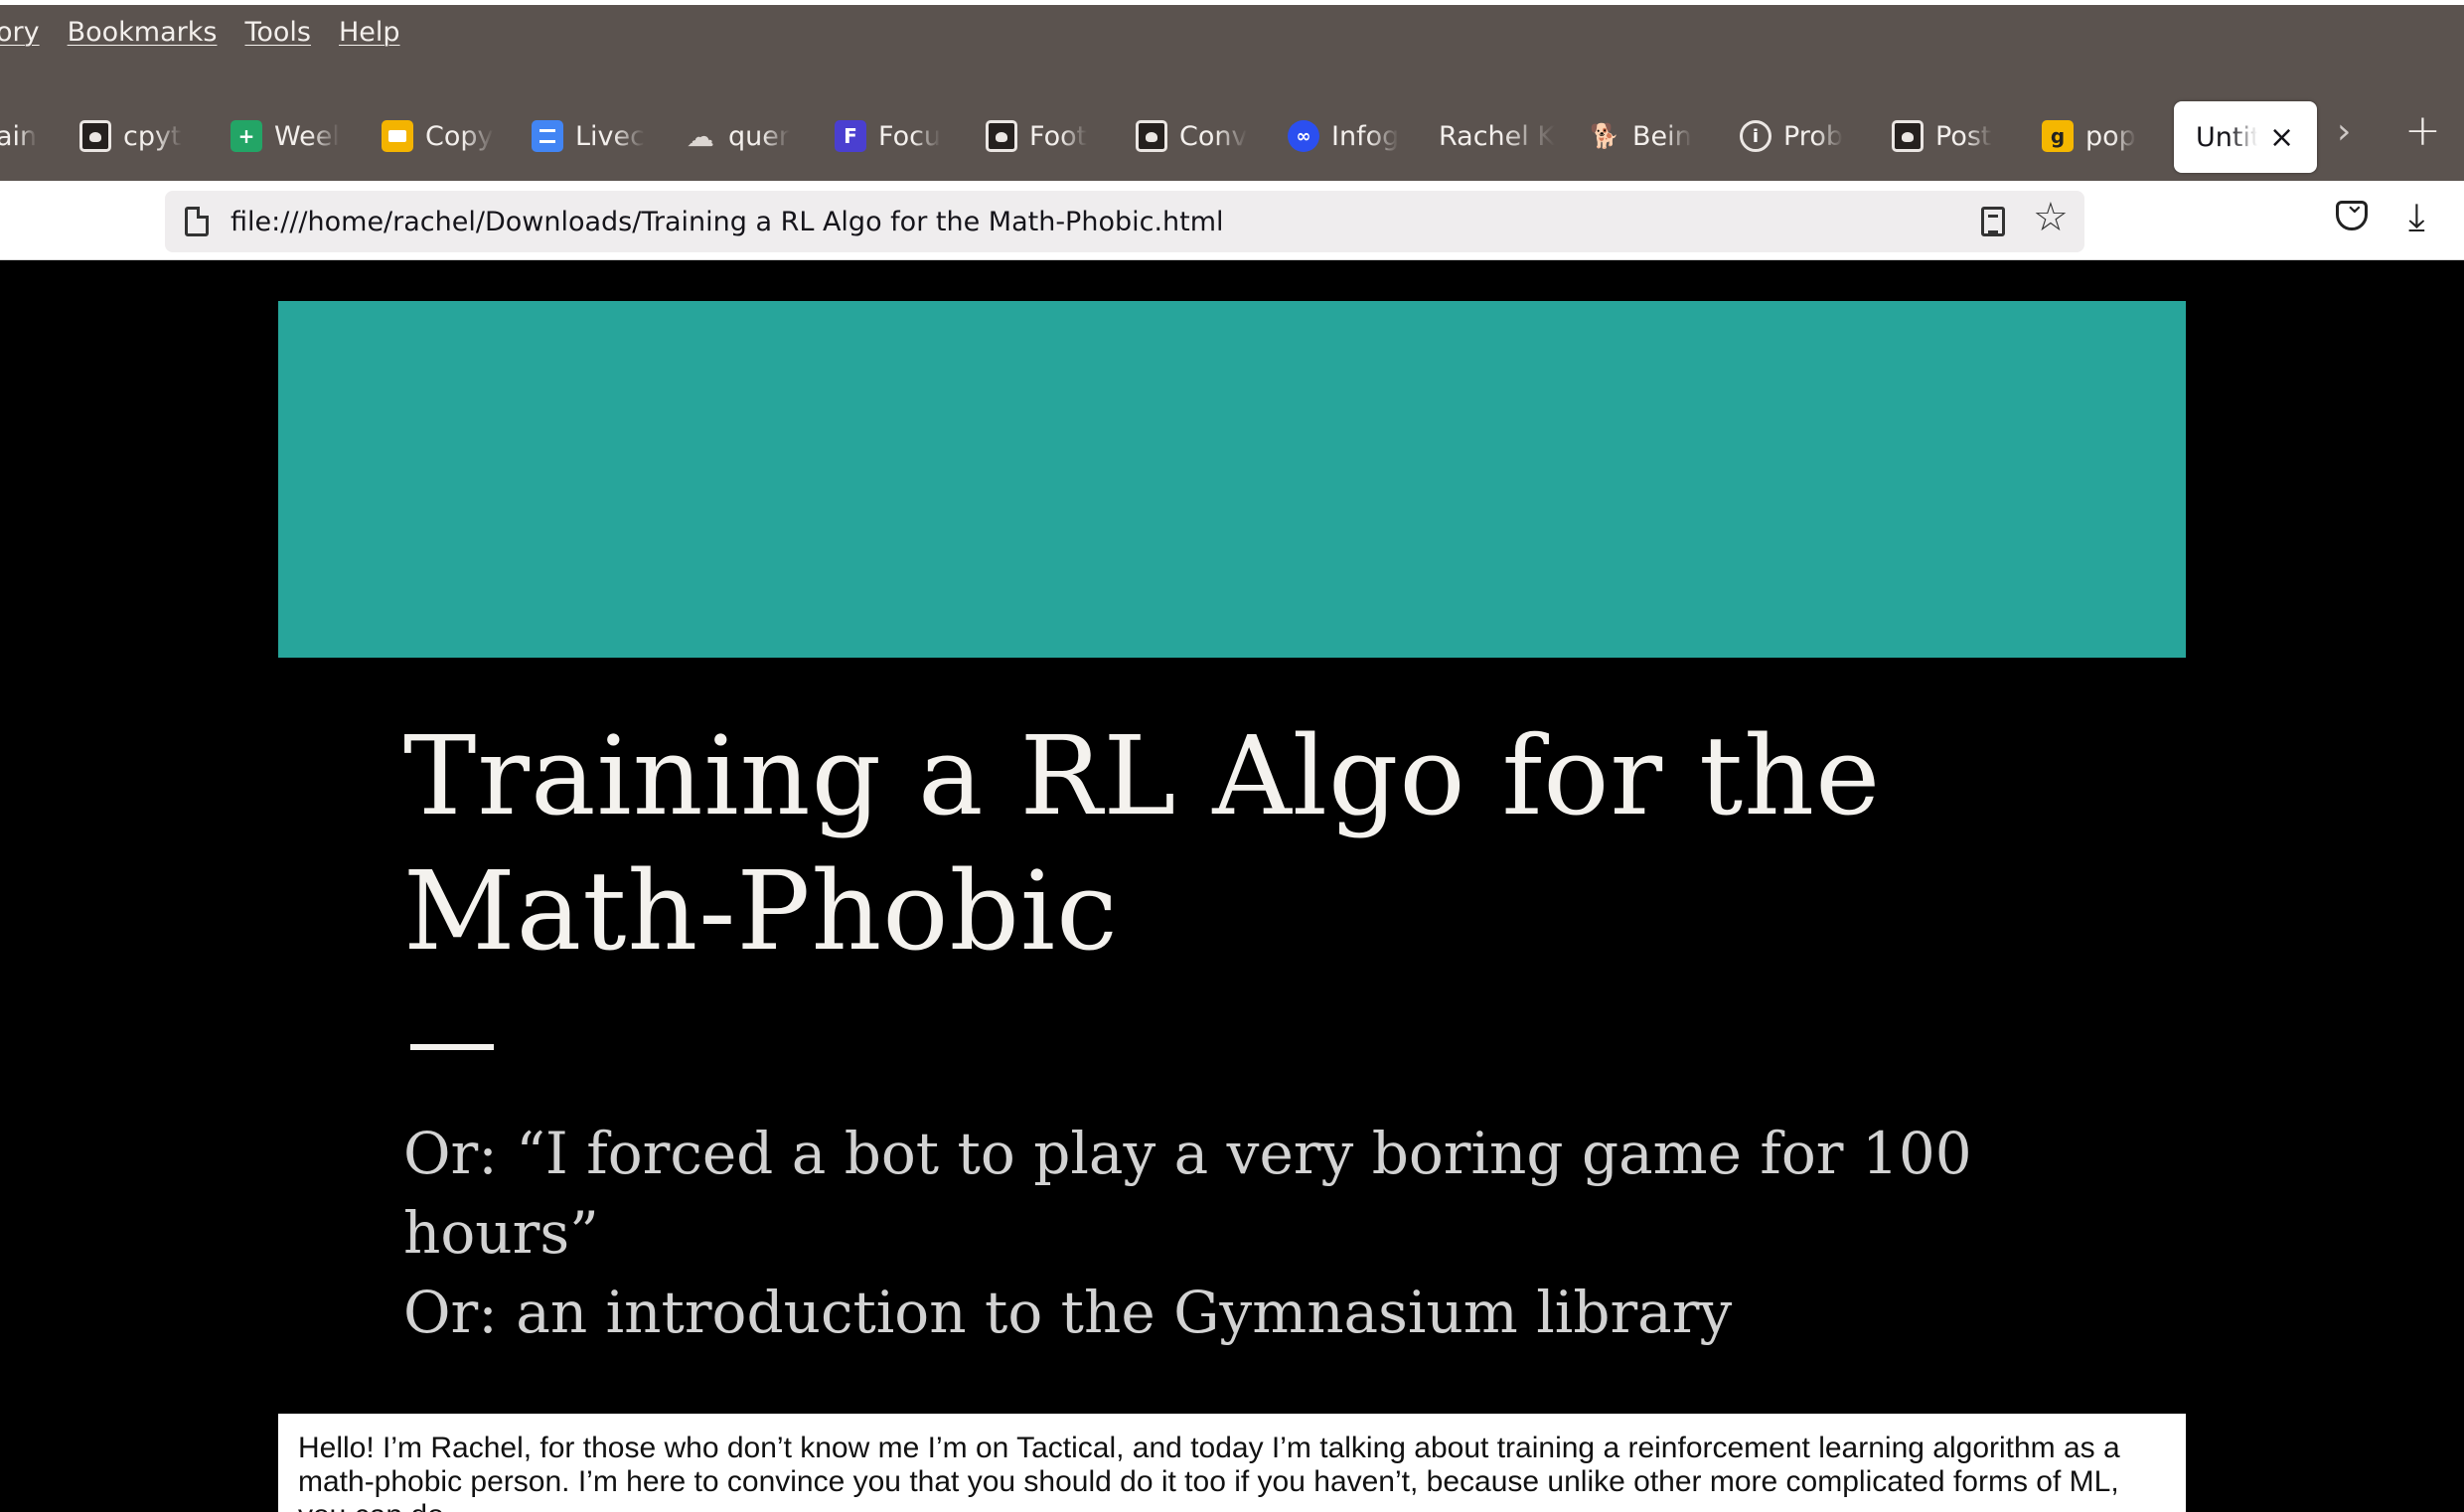 The image size is (2464, 1512). I want to click on menu-tools: Tools, so click(277, 32).